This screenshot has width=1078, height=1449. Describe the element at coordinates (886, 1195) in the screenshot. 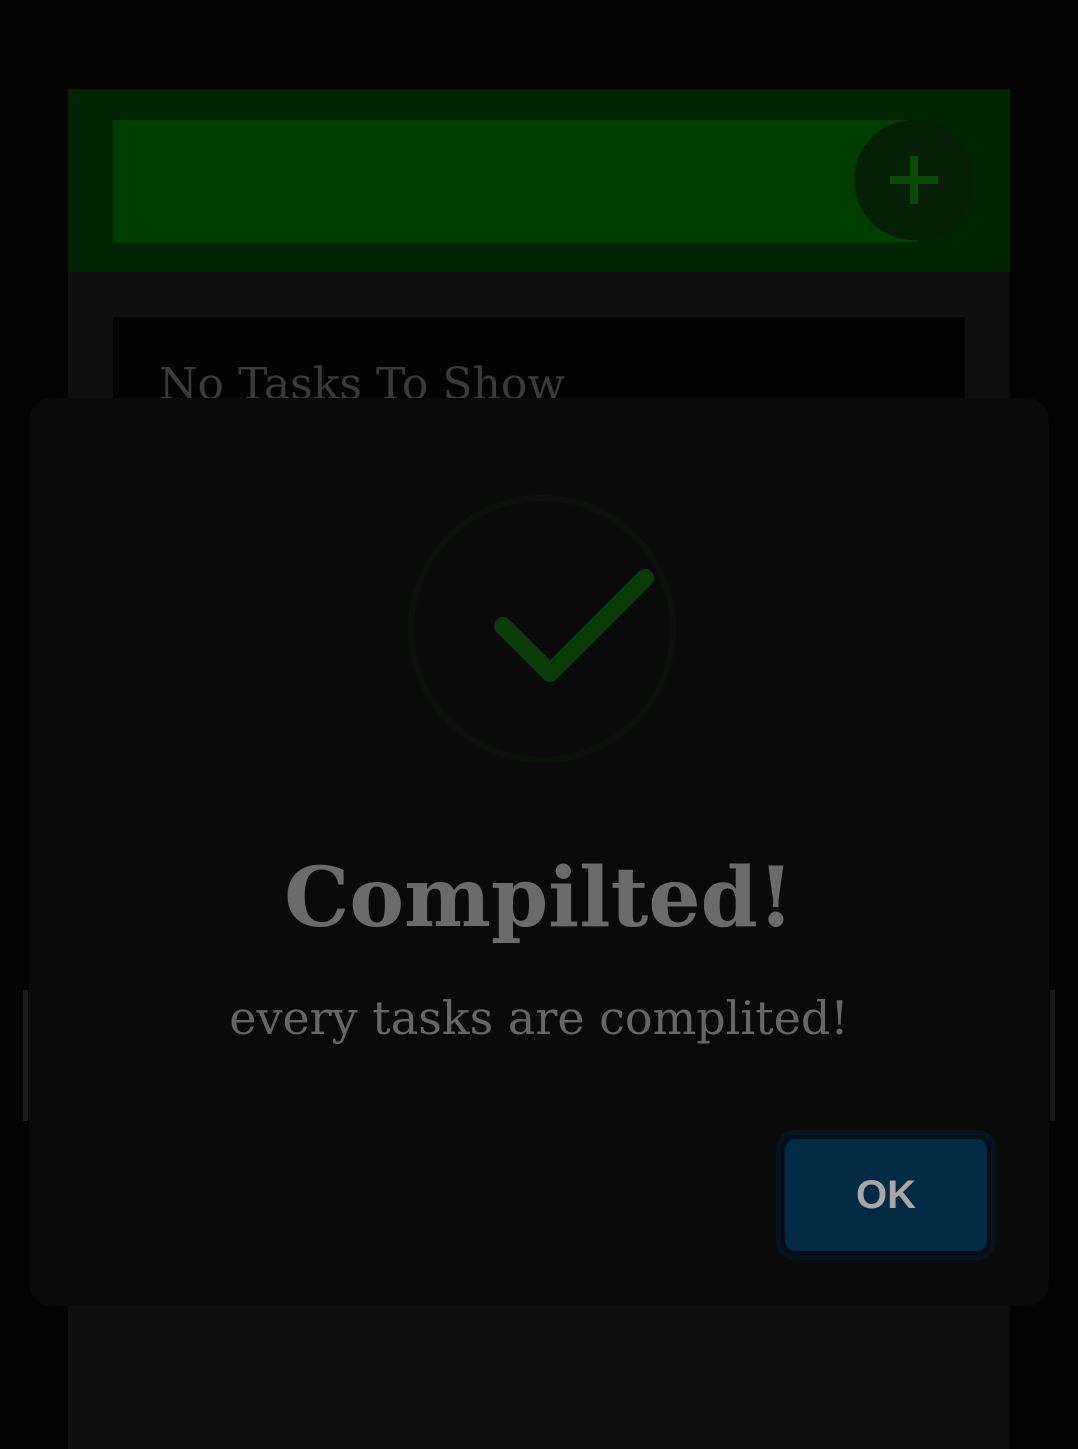

I see `ok-button: OK` at that location.